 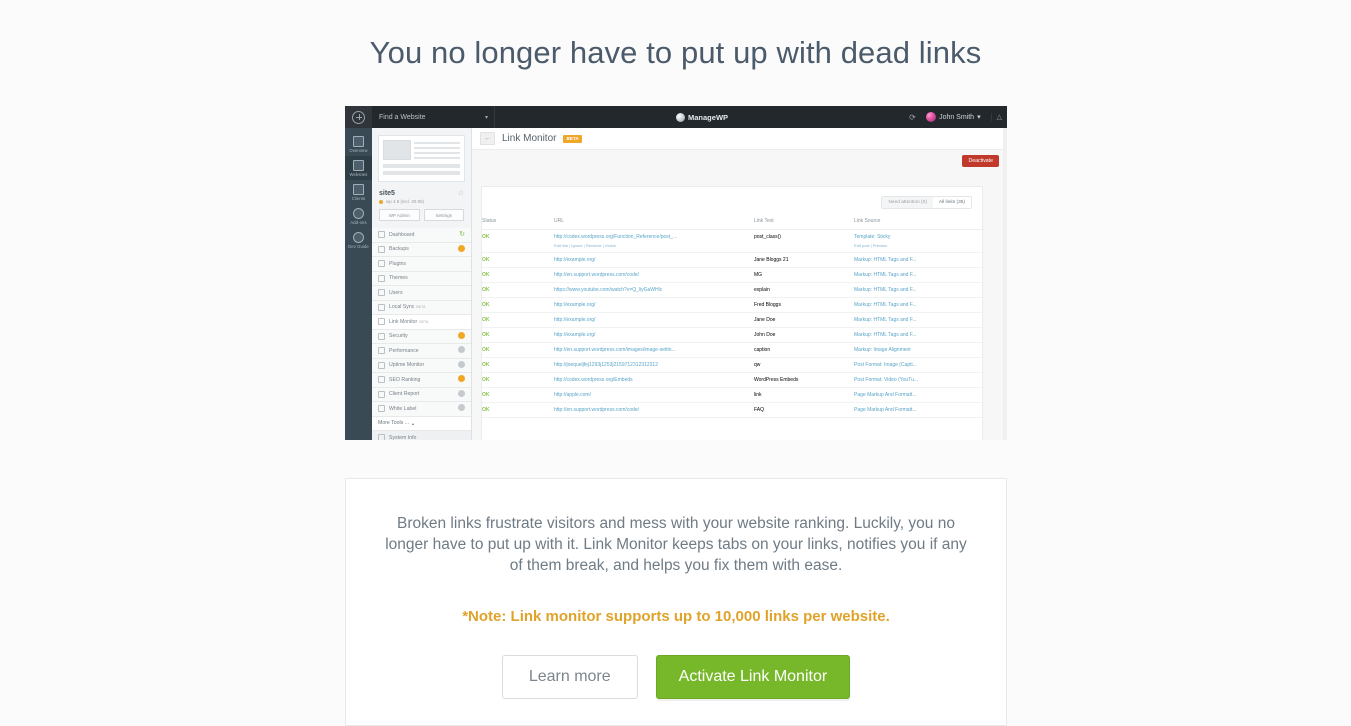 What do you see at coordinates (398, 263) in the screenshot?
I see `menu-label: Plugins` at bounding box center [398, 263].